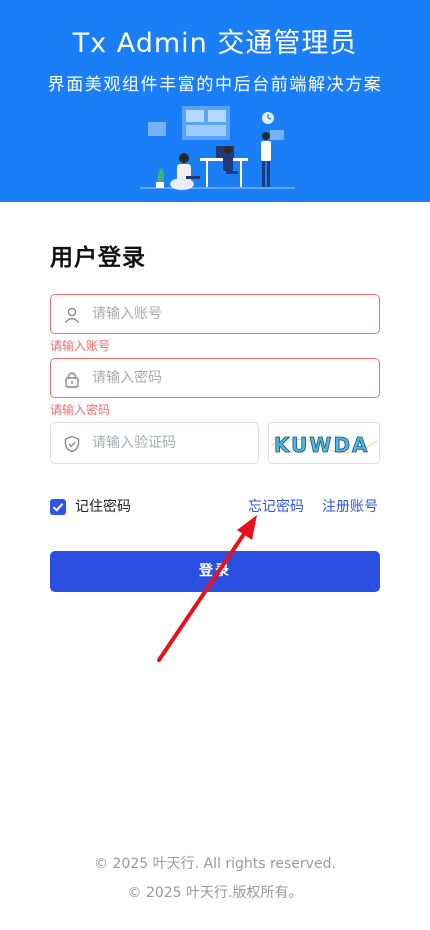 The image size is (430, 930). Describe the element at coordinates (217, 148) in the screenshot. I see `office-illustration` at that location.